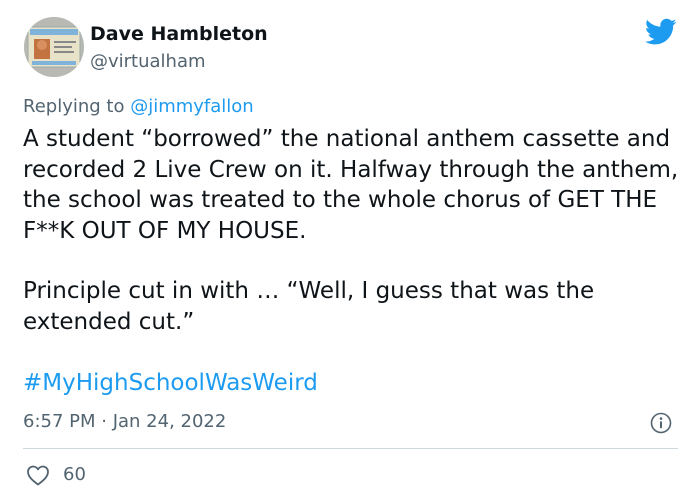 This screenshot has height=502, width=700. I want to click on hashtag-link: #MyHighSchoolWasWeird, so click(170, 383).